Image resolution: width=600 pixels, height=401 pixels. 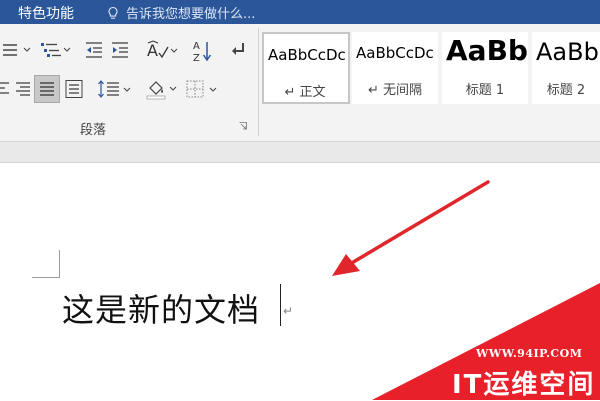 I want to click on watermark-triangle, so click(x=486, y=341).